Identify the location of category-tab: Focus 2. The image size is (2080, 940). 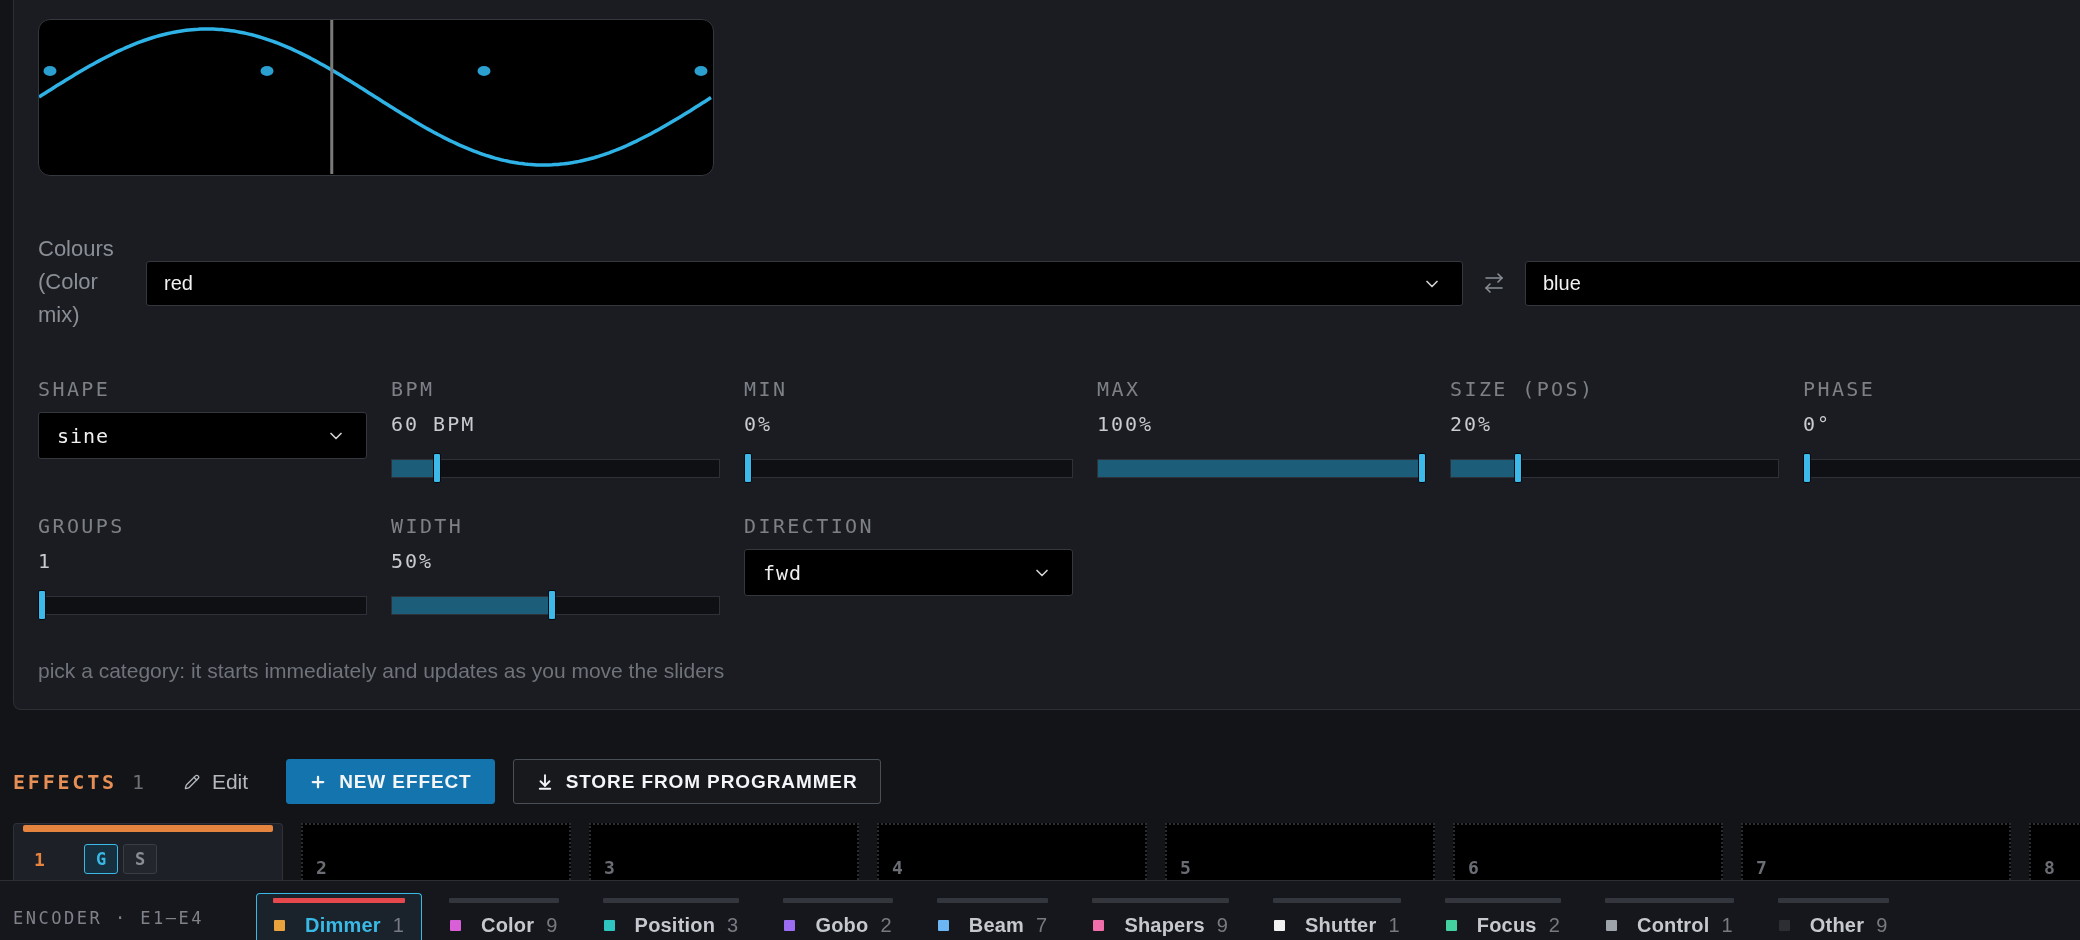
(1502, 916).